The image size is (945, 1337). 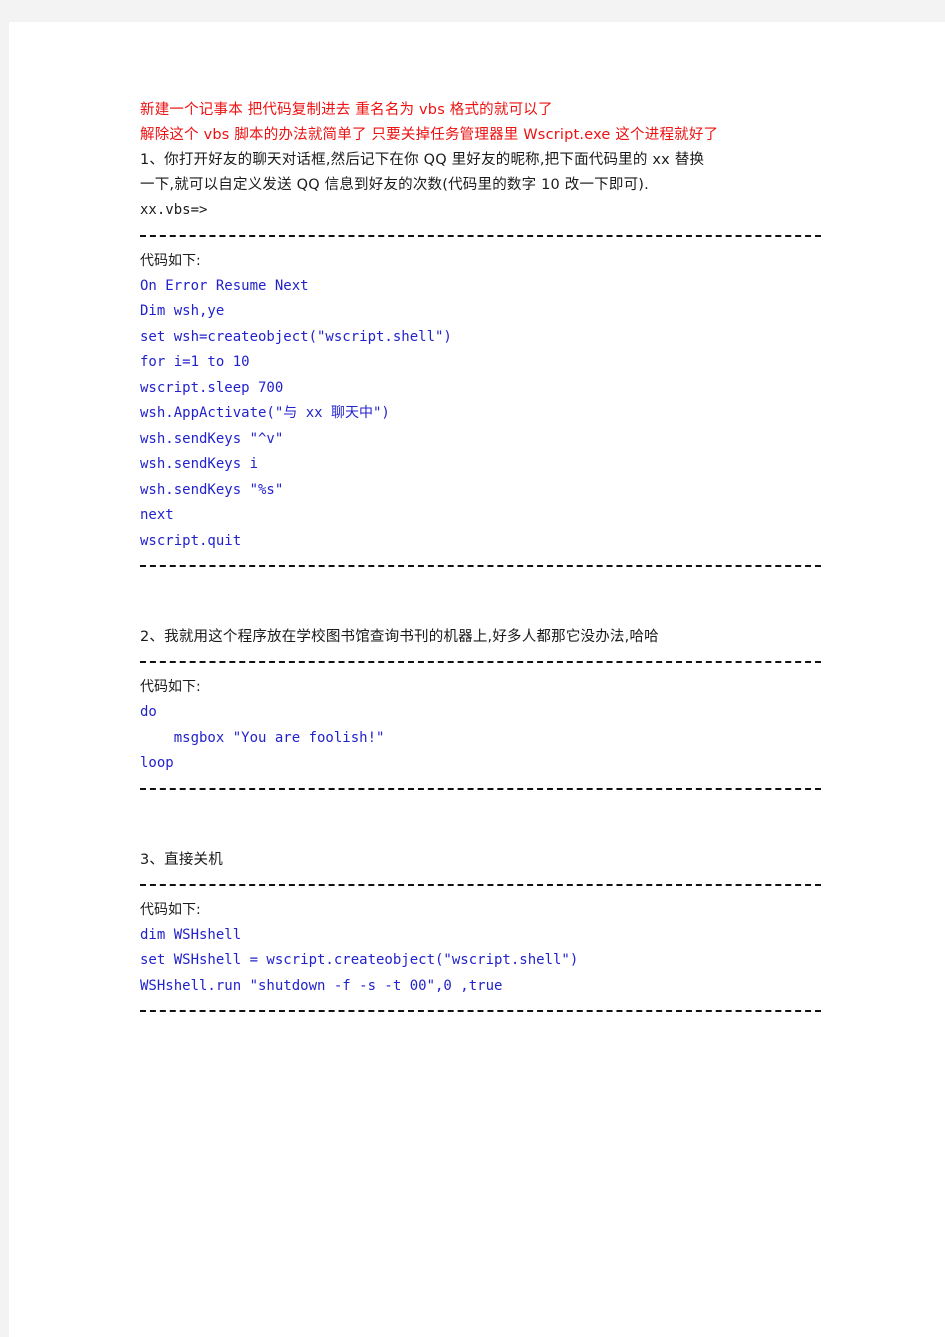 What do you see at coordinates (212, 489) in the screenshot?
I see `code-line: wsh.sendKeys "%s"` at bounding box center [212, 489].